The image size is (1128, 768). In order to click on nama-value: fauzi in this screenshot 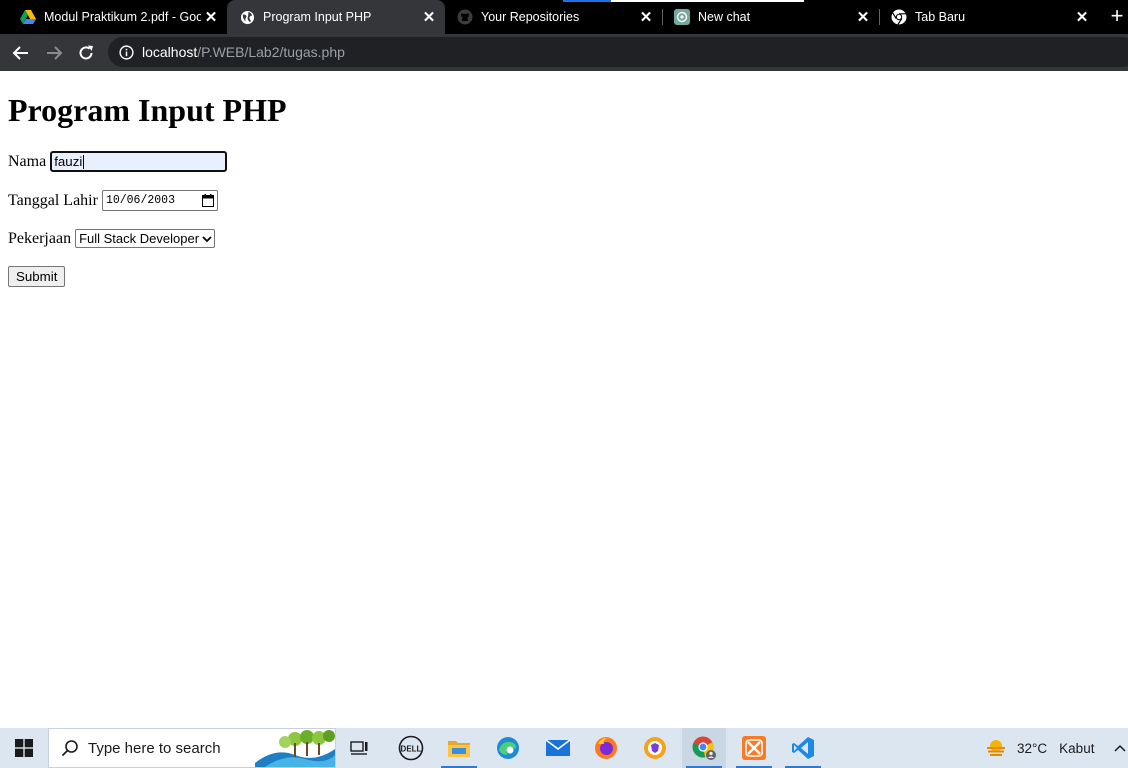, I will do `click(68, 161)`.